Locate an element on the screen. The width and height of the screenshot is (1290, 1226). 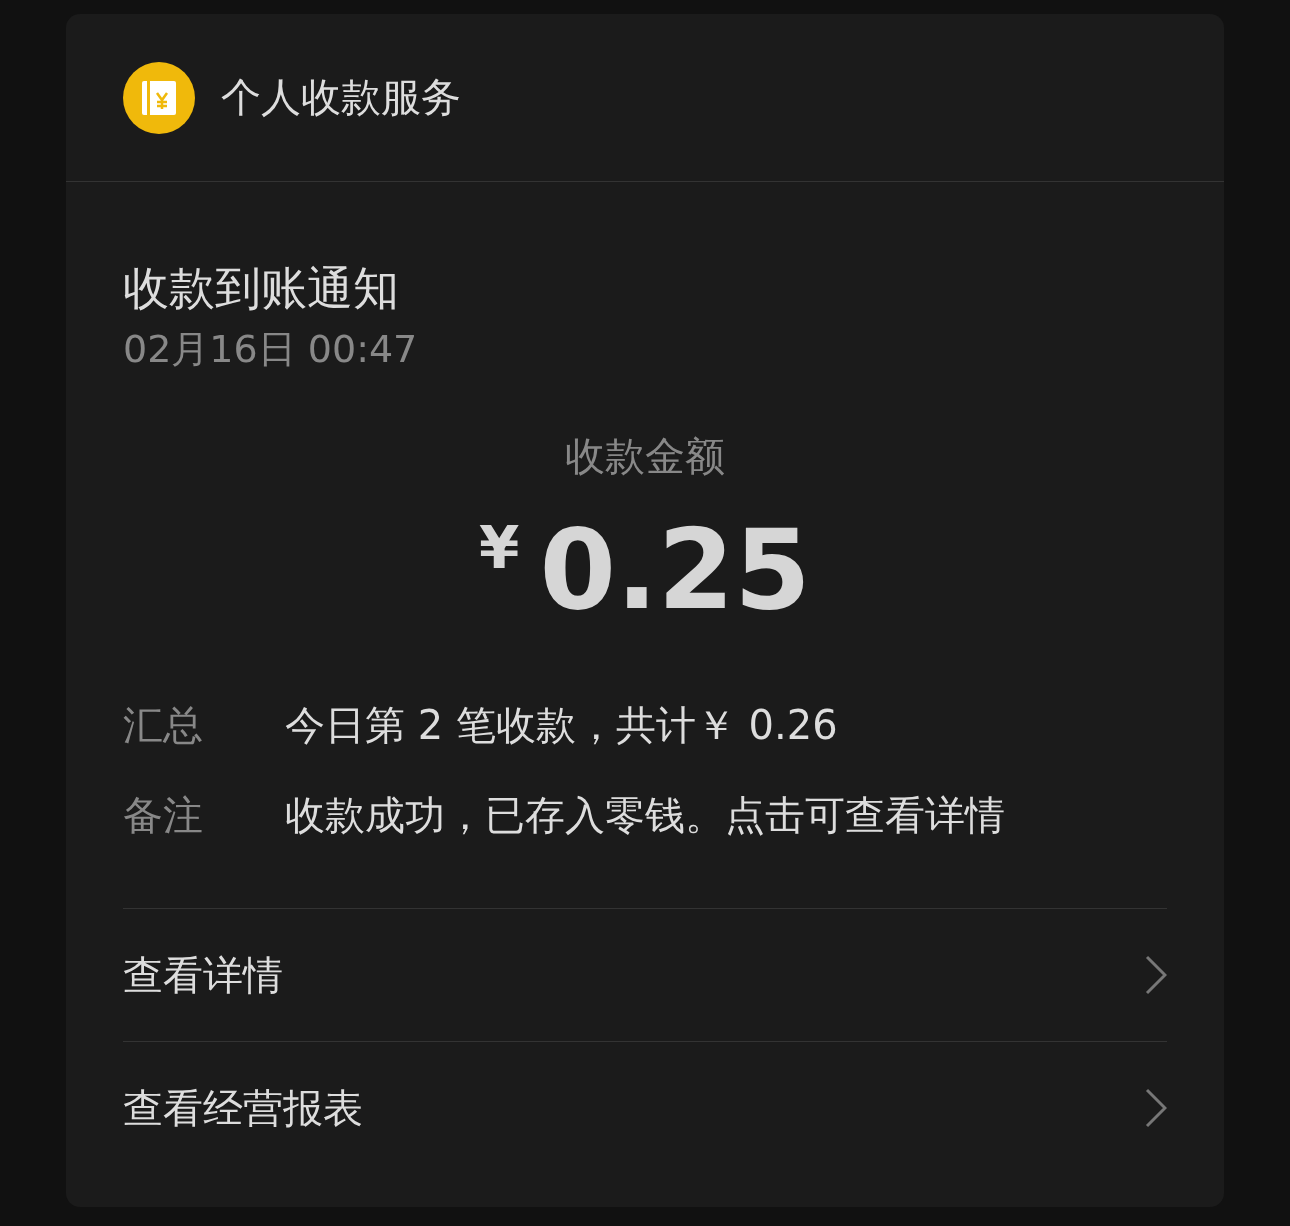
notice-title: 收款到账通知 is located at coordinates (261, 288).